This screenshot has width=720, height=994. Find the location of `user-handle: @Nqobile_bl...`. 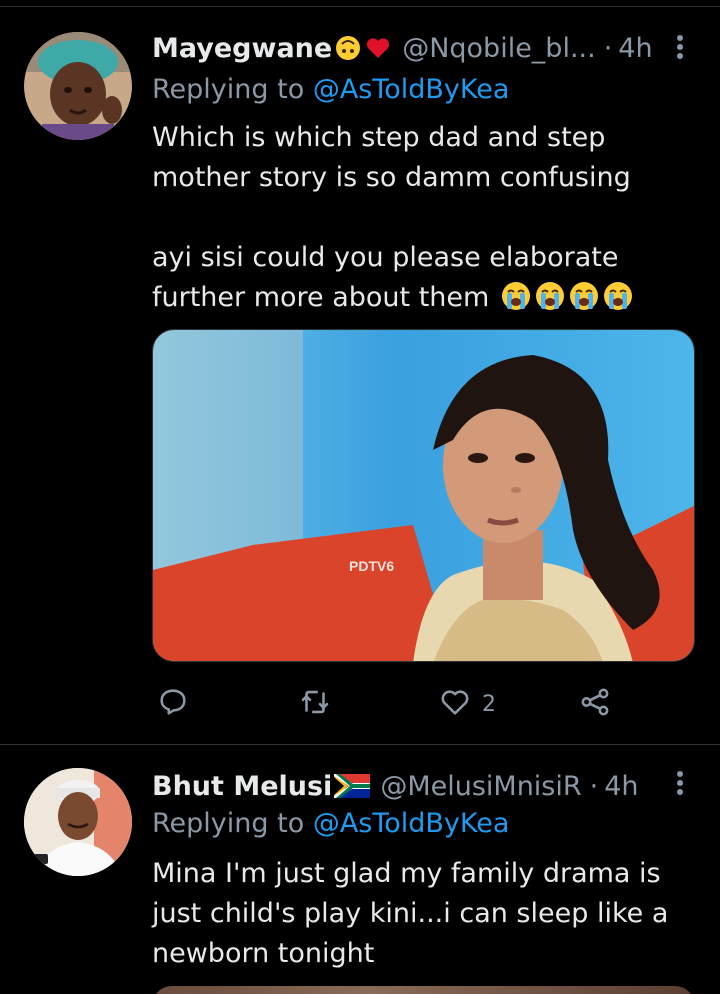

user-handle: @Nqobile_bl... is located at coordinates (499, 48).